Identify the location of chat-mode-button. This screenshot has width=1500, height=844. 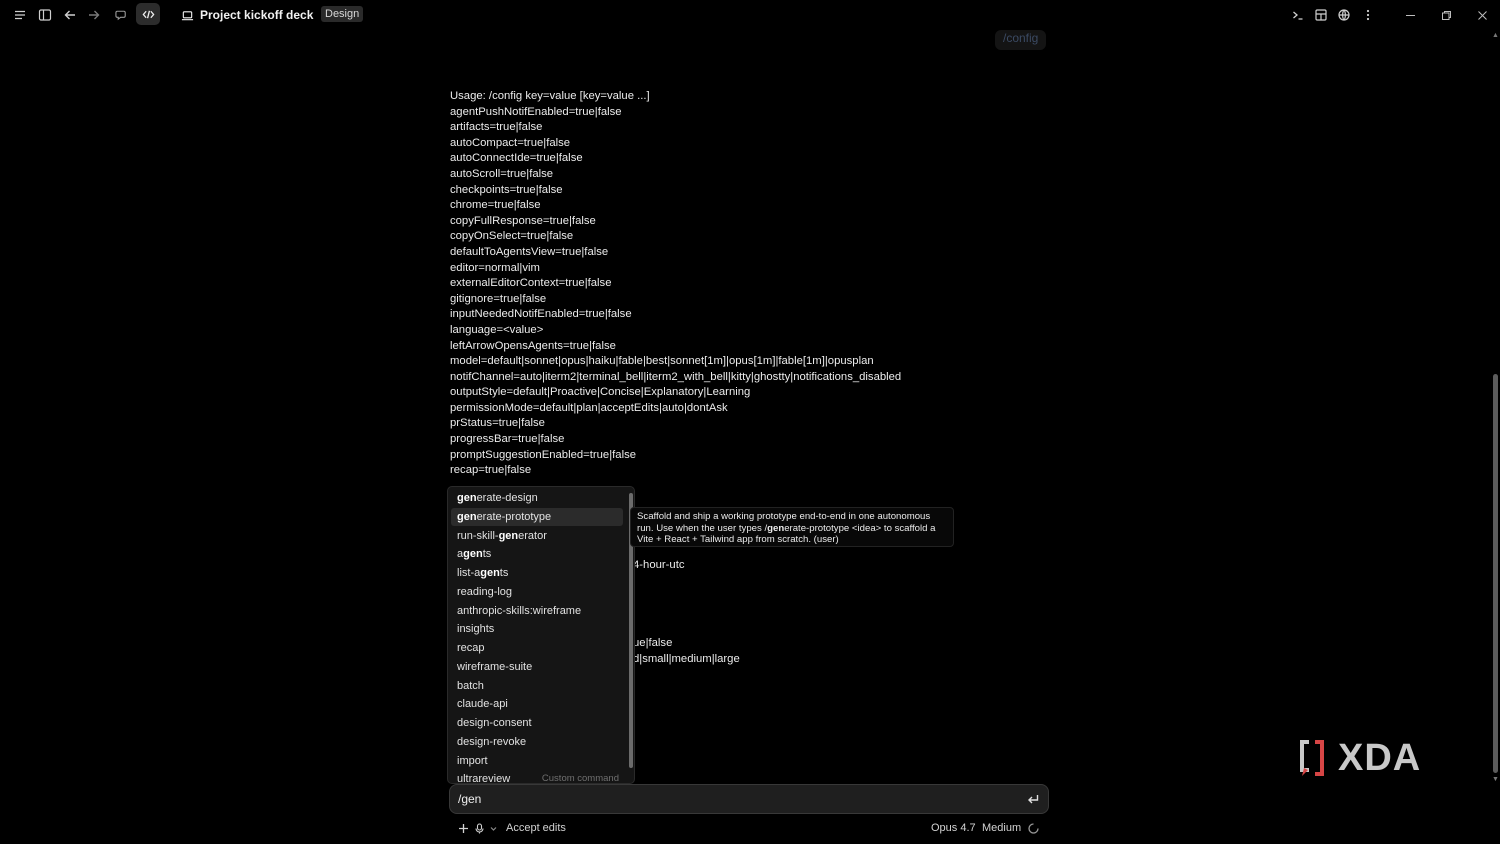
(121, 14).